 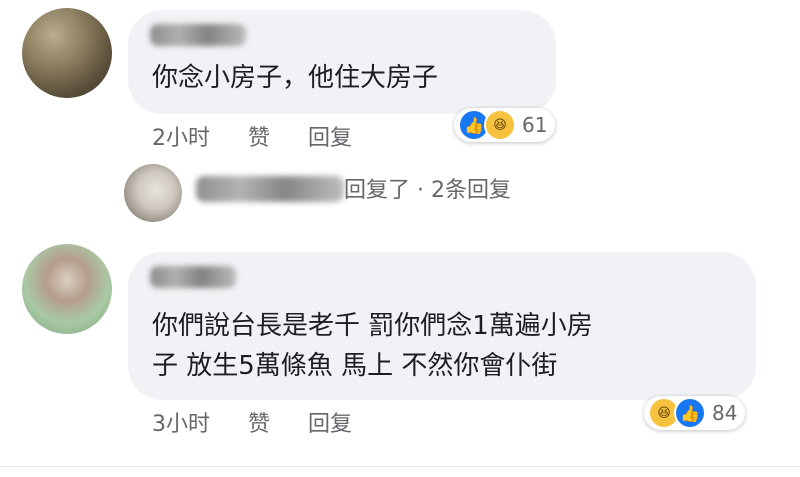 What do you see at coordinates (295, 78) in the screenshot?
I see `comment-text: 你念小房子，他住大房子` at bounding box center [295, 78].